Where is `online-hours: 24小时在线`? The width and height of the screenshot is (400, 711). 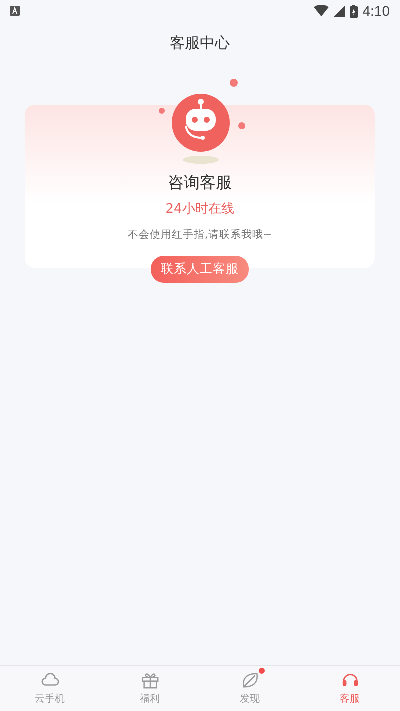 online-hours: 24小时在线 is located at coordinates (200, 209).